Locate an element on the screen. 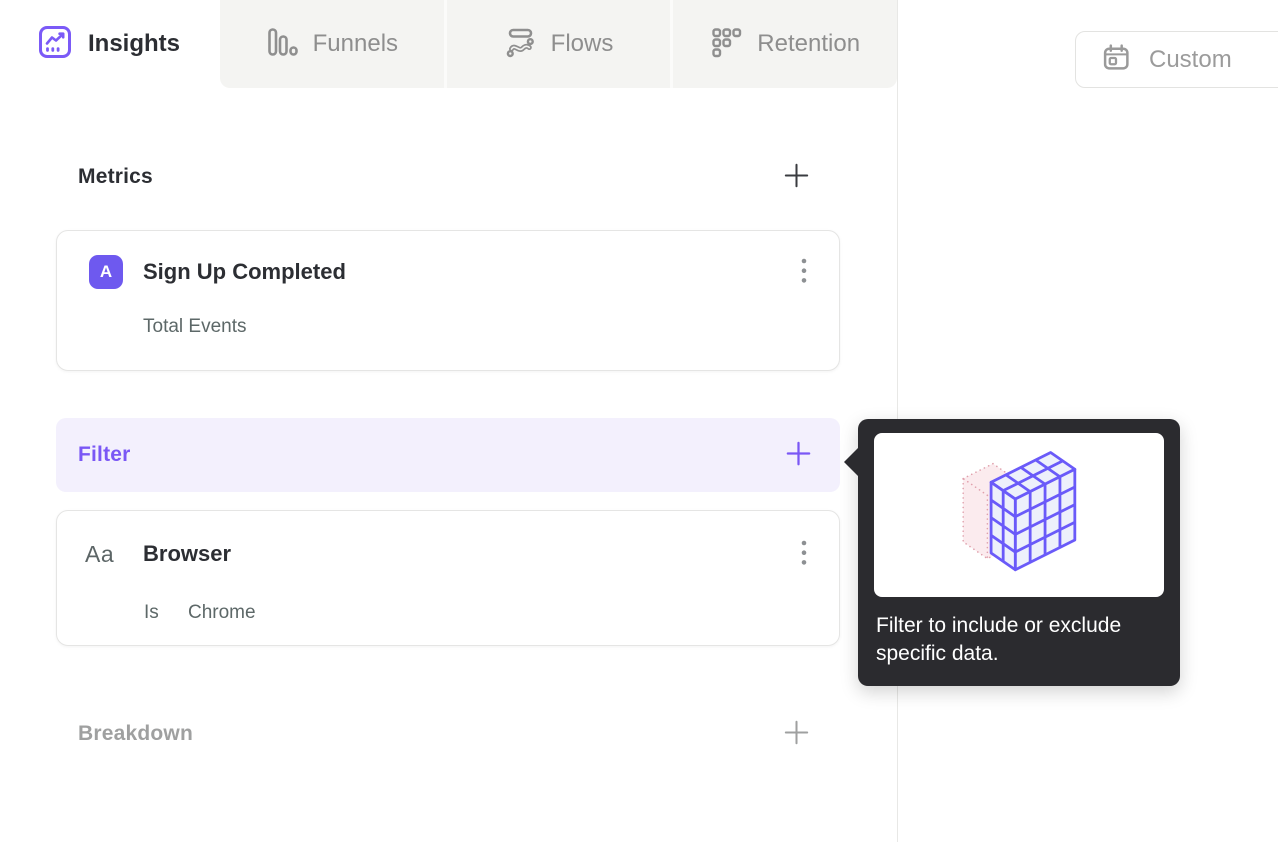 The width and height of the screenshot is (1278, 842). cube-filter-illustration is located at coordinates (1019, 515).